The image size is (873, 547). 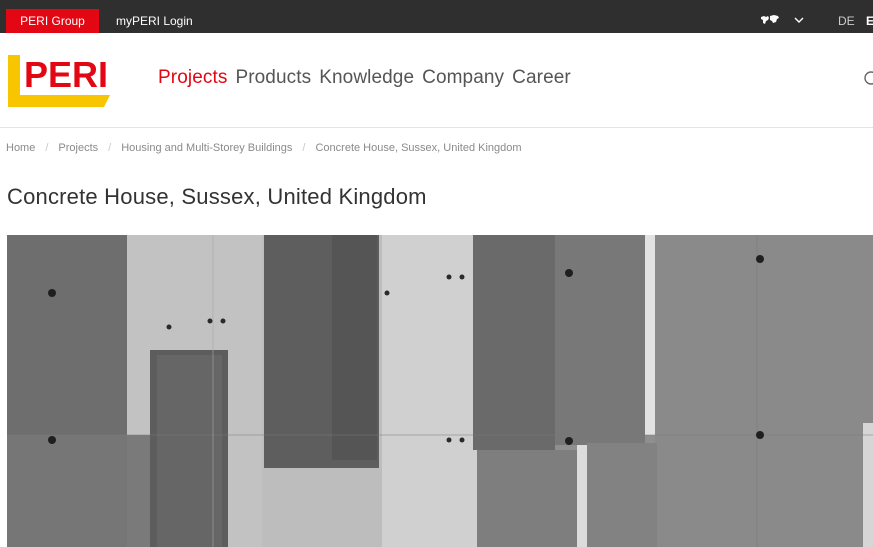 I want to click on peri-logo: PERI, so click(x=59, y=80).